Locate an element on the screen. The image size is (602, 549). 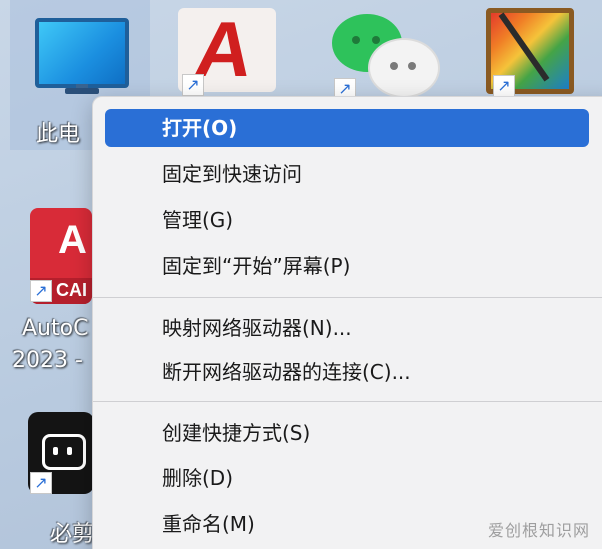
wechat-bubble is located at coordinates (404, 68).